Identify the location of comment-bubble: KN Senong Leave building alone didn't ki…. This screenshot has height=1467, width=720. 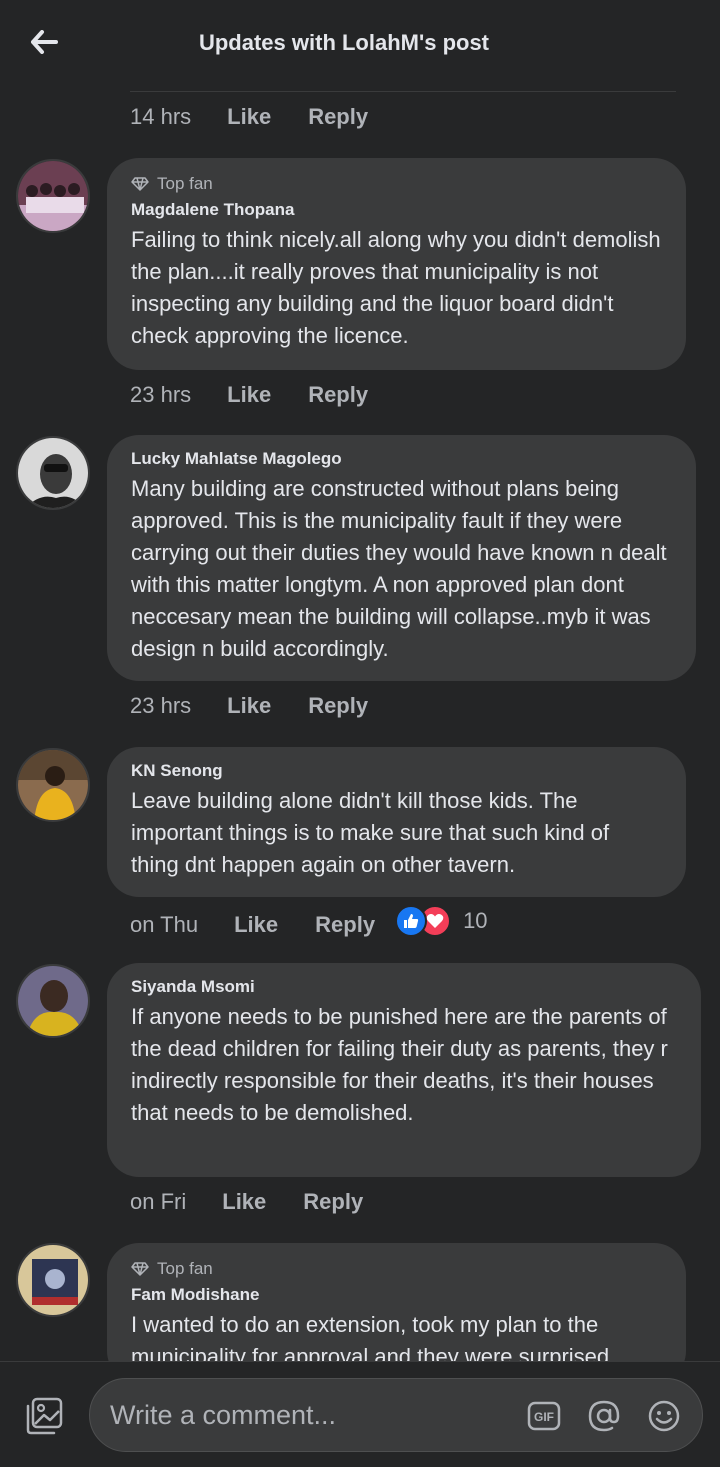
(396, 822).